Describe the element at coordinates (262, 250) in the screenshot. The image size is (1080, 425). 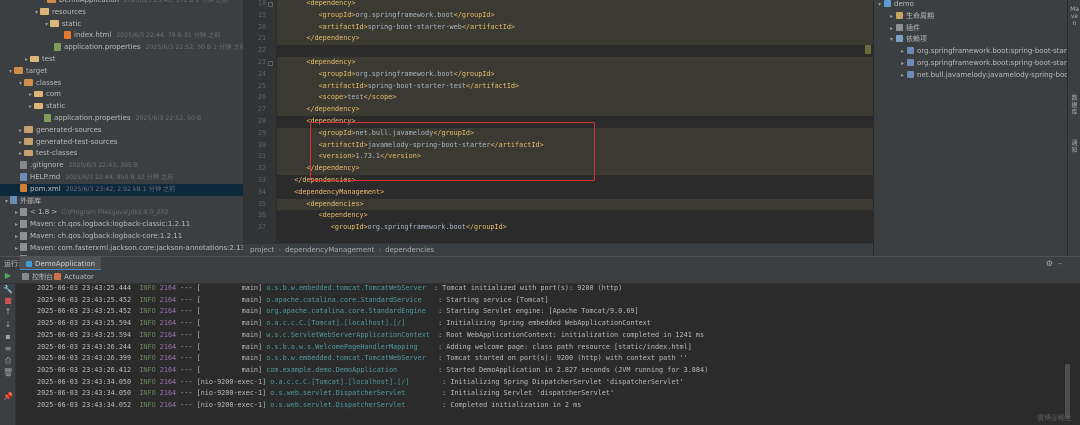
I see `breadcrumb-item: project` at that location.